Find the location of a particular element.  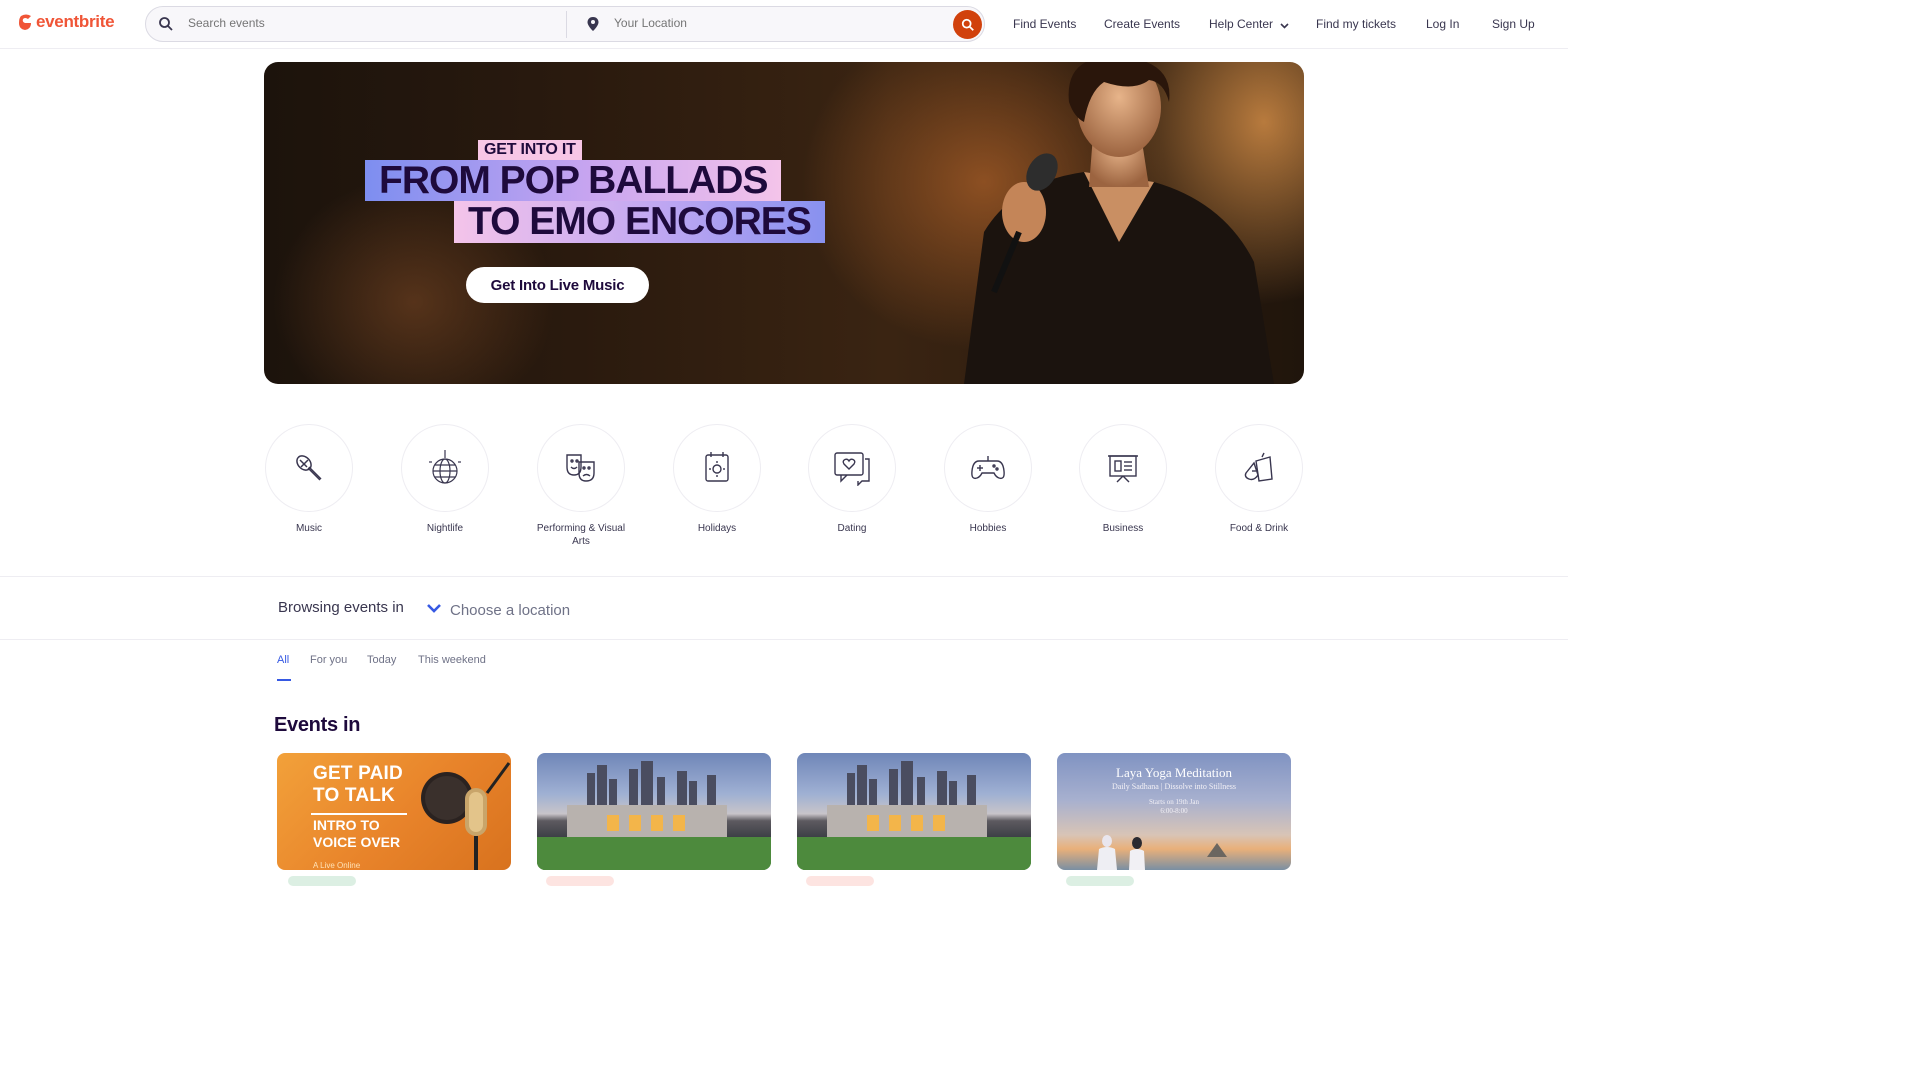

card-subtitle-line1: INTRO TO is located at coordinates (346, 825).